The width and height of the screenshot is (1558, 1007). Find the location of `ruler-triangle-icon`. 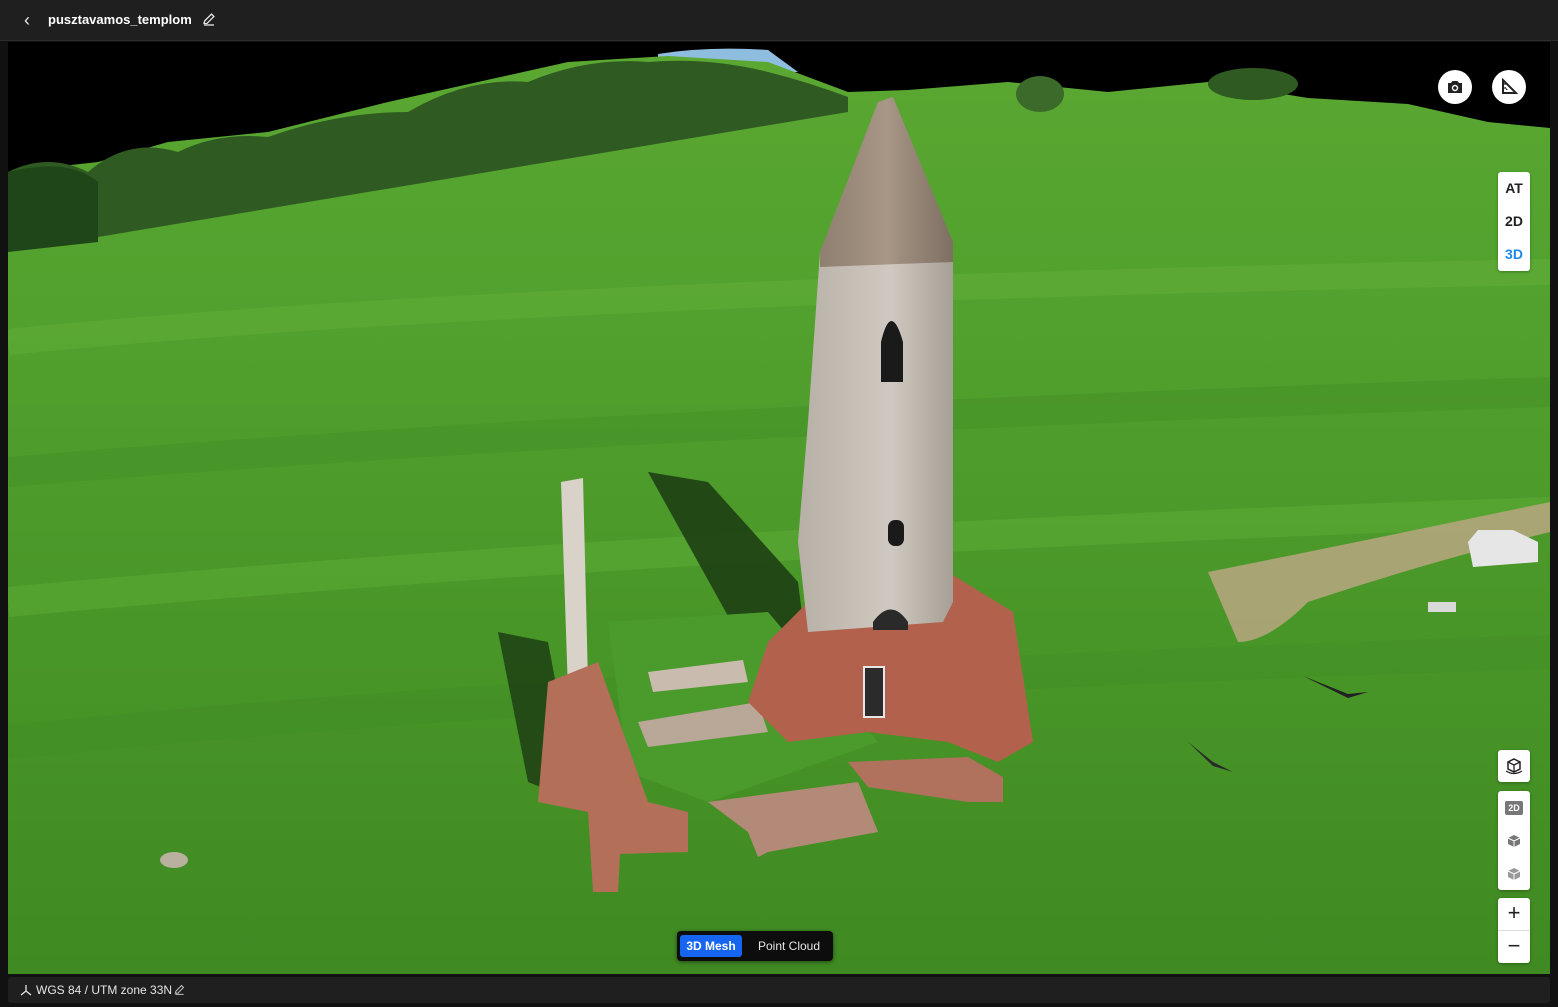

ruler-triangle-icon is located at coordinates (1510, 86).